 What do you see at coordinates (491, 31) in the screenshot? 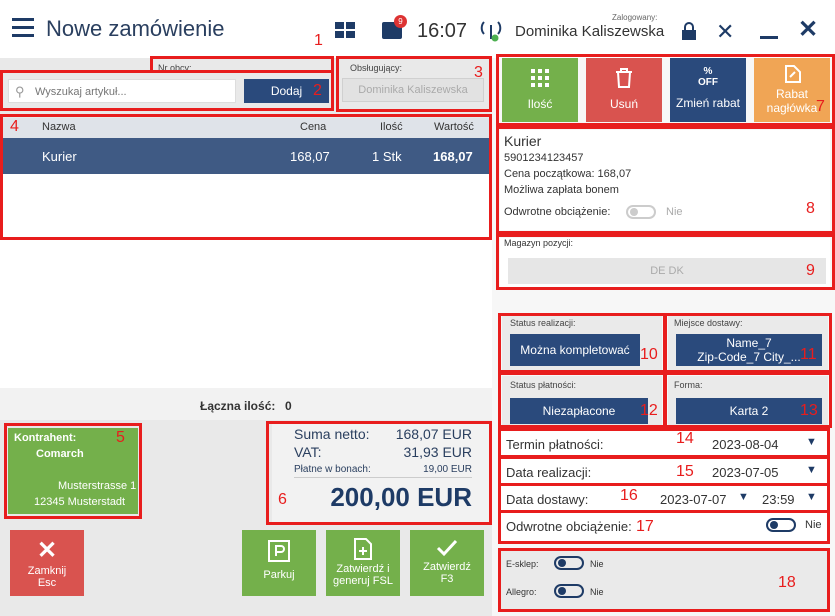
I see `connection-icon` at bounding box center [491, 31].